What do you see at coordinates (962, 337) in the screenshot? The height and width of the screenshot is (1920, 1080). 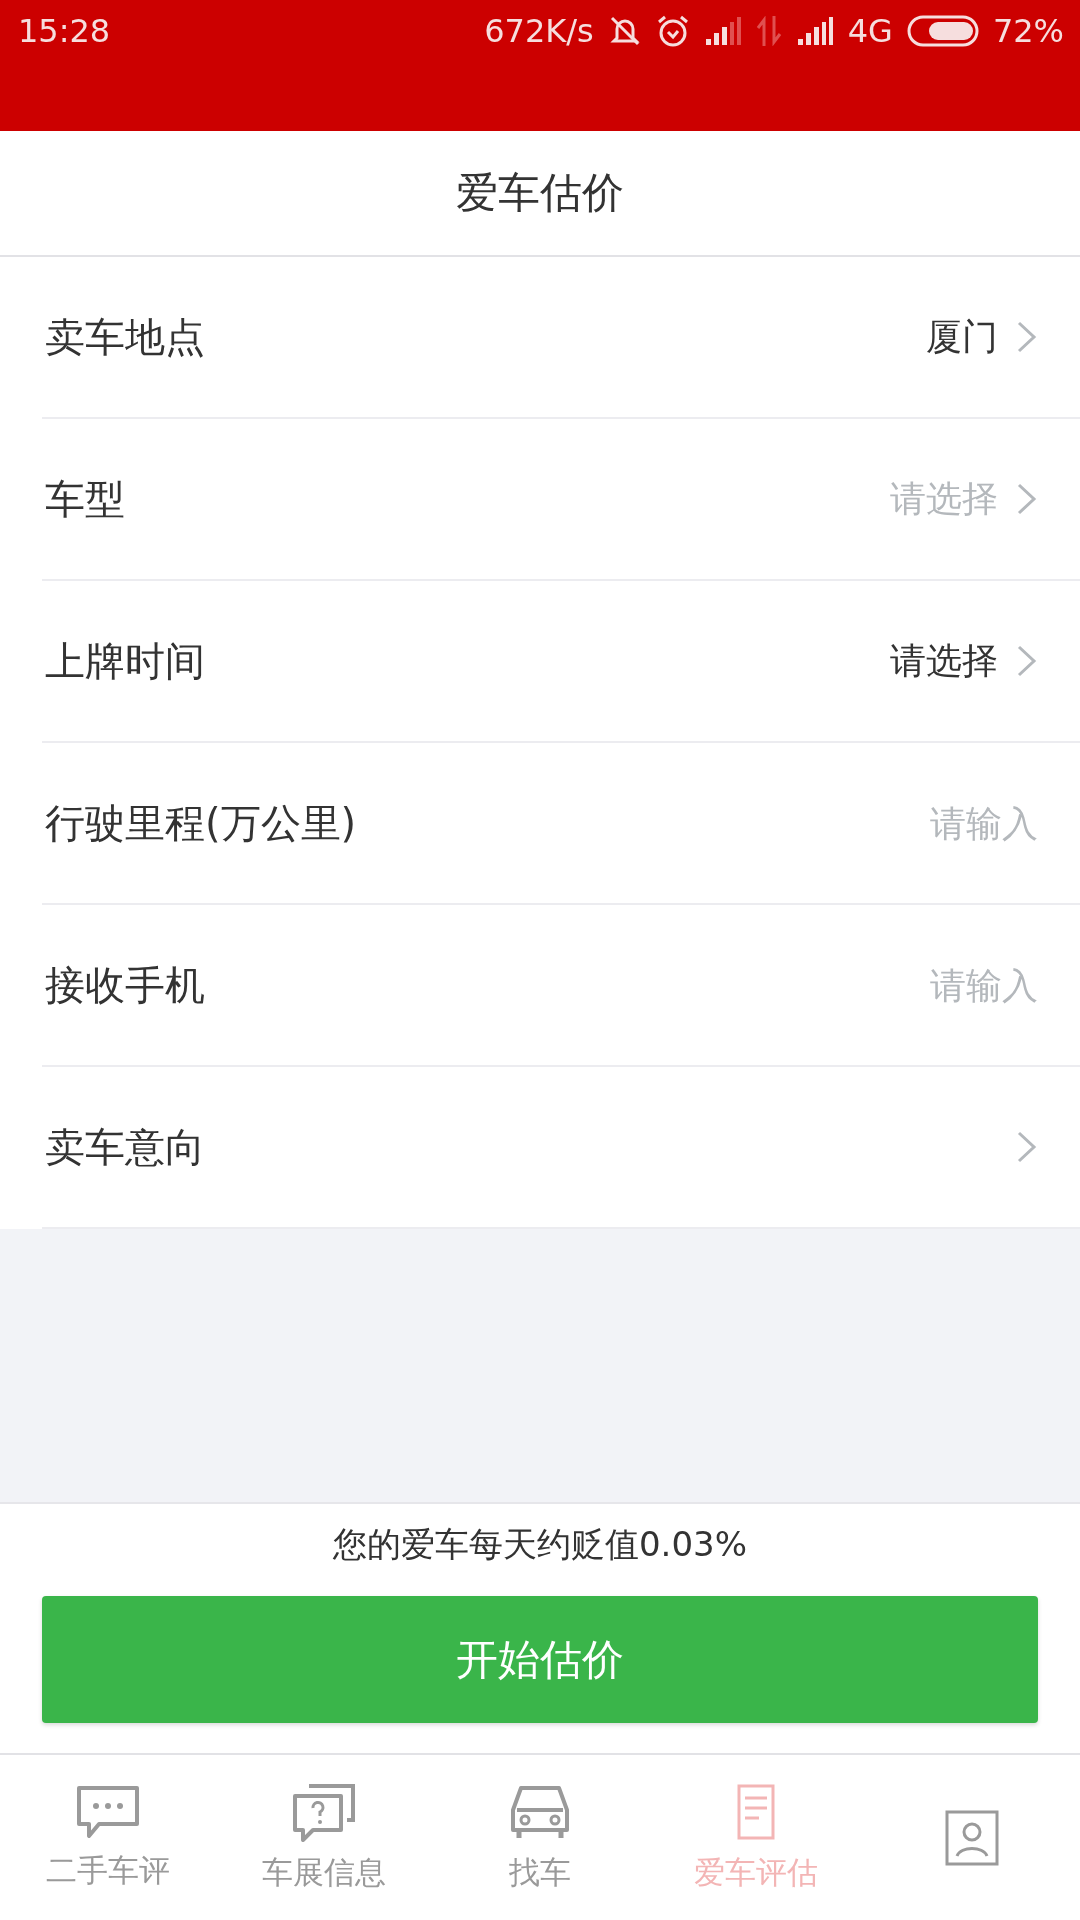 I see `select-value: 厦门` at bounding box center [962, 337].